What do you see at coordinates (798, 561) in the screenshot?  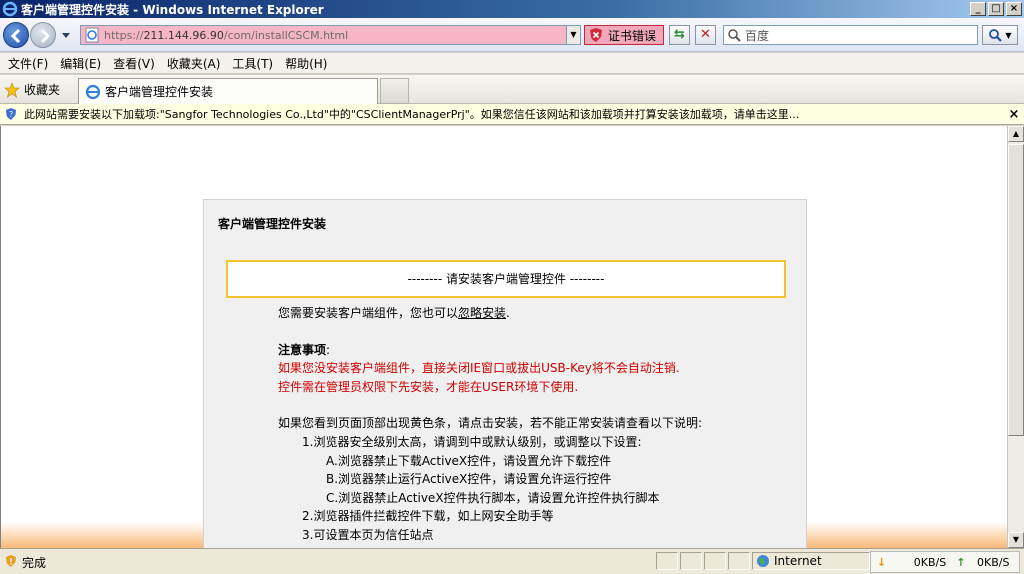 I see `zone-label: Internet` at bounding box center [798, 561].